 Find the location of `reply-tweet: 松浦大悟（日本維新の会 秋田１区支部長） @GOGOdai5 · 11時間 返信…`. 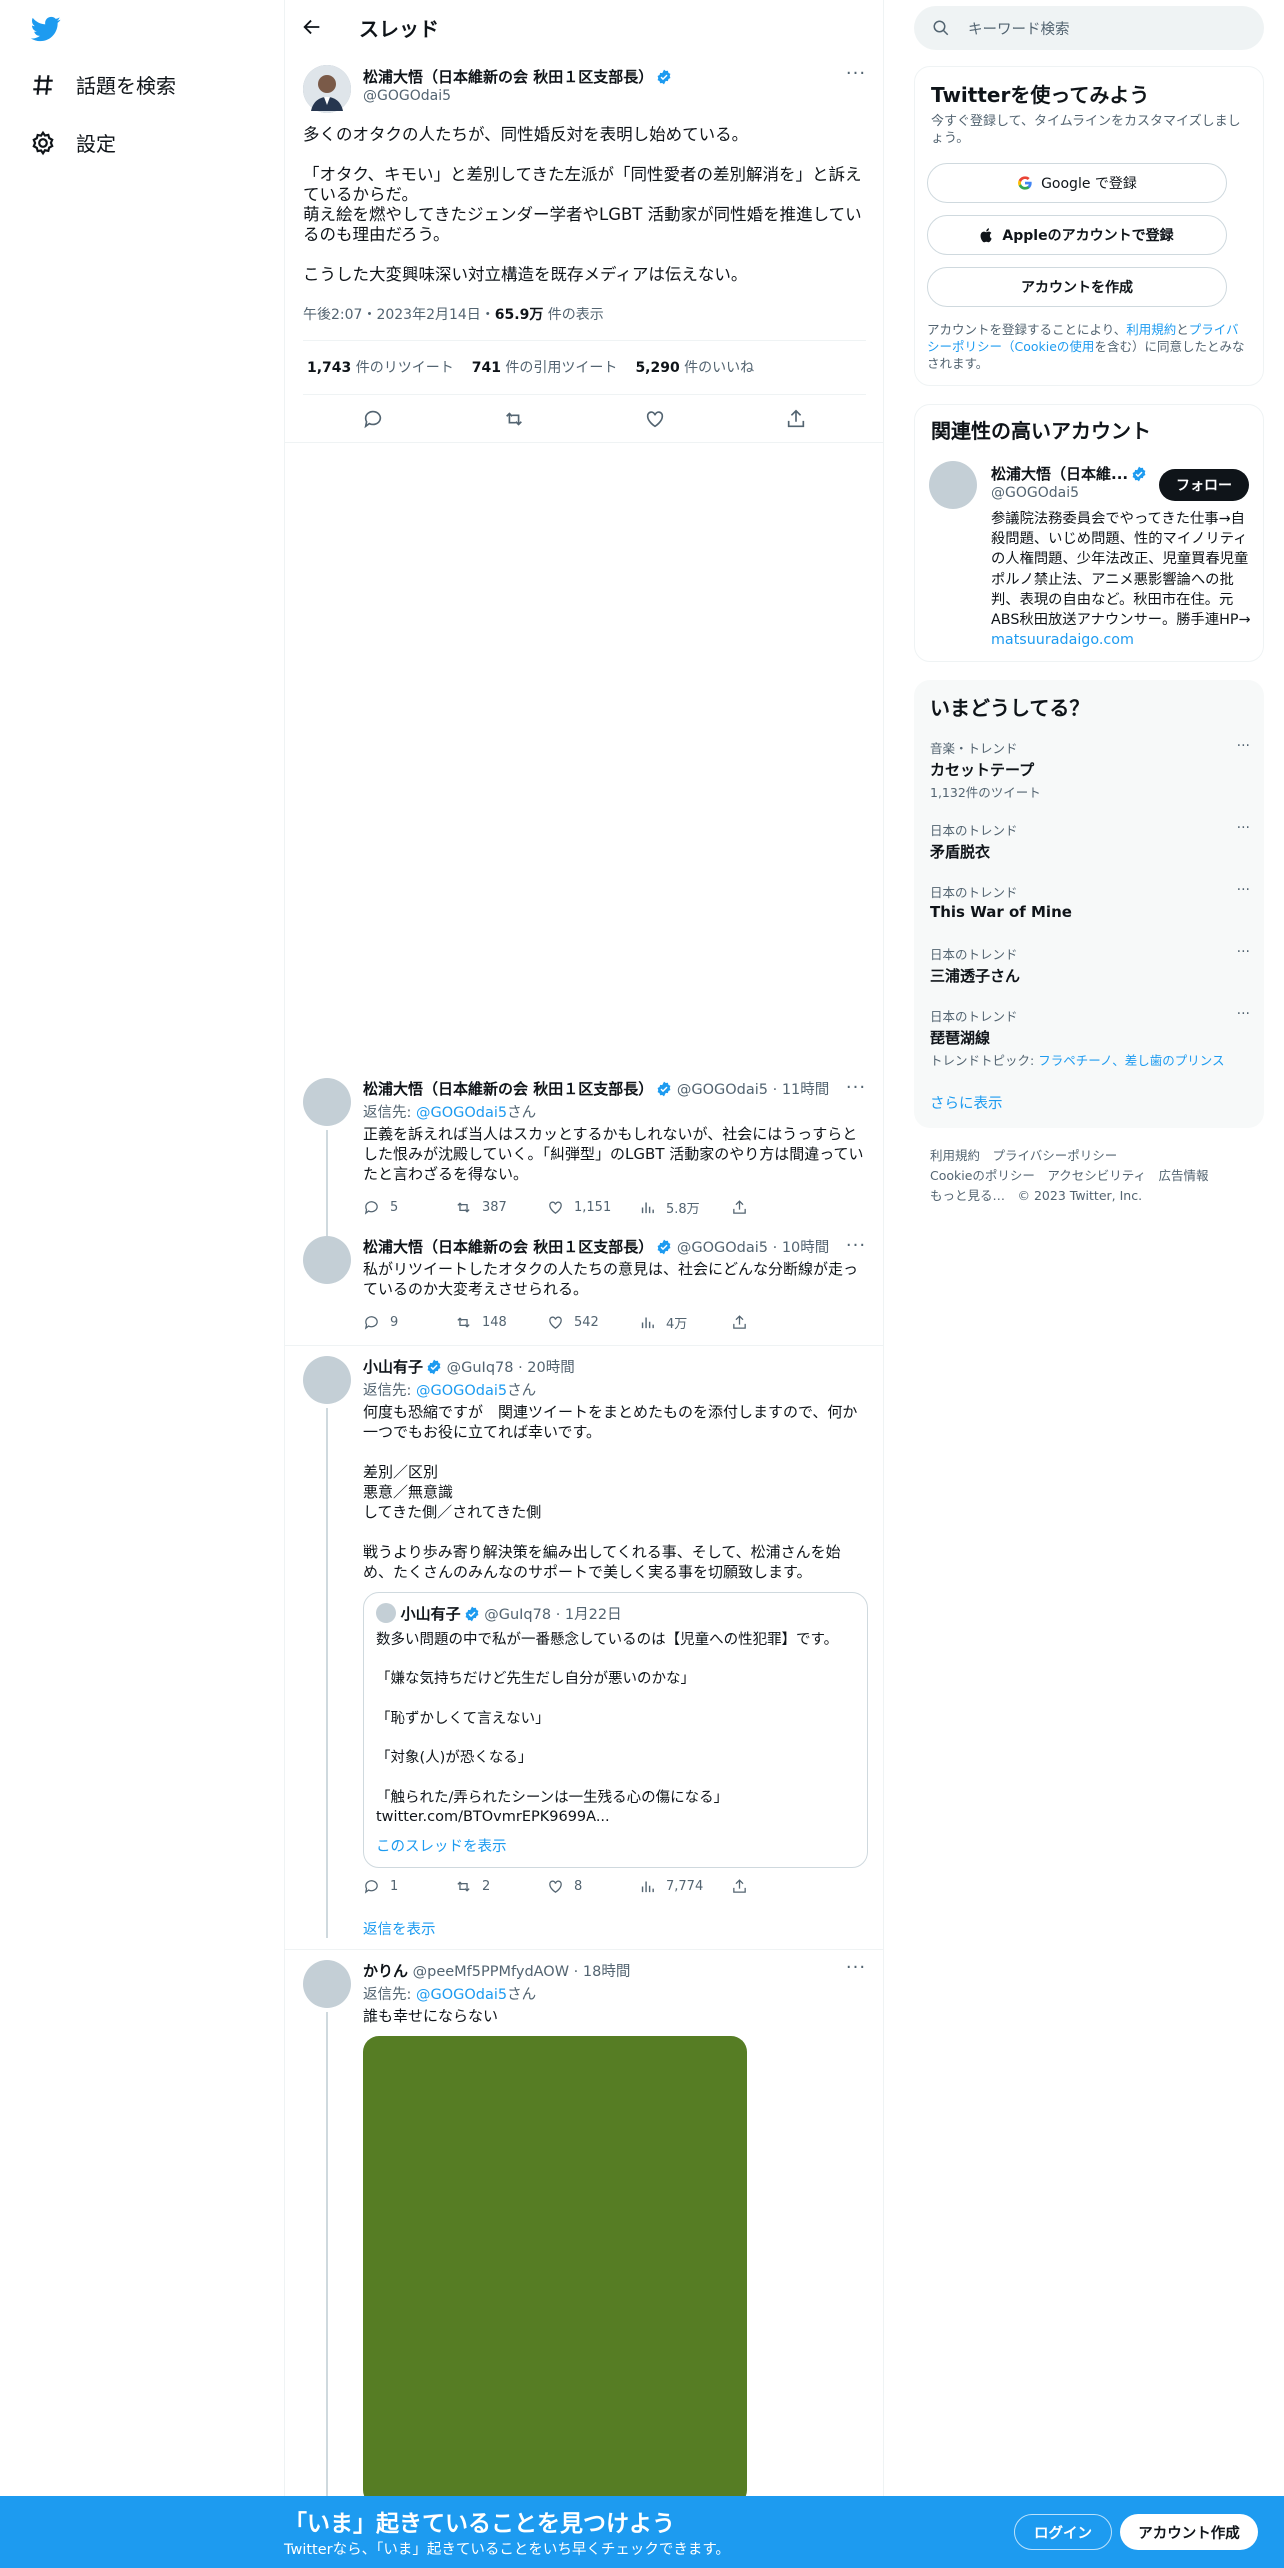

reply-tweet: 松浦大悟（日本維新の会 秋田１区支部長） @GOGOdai5 · 11時間 返信… is located at coordinates (584, 1175).